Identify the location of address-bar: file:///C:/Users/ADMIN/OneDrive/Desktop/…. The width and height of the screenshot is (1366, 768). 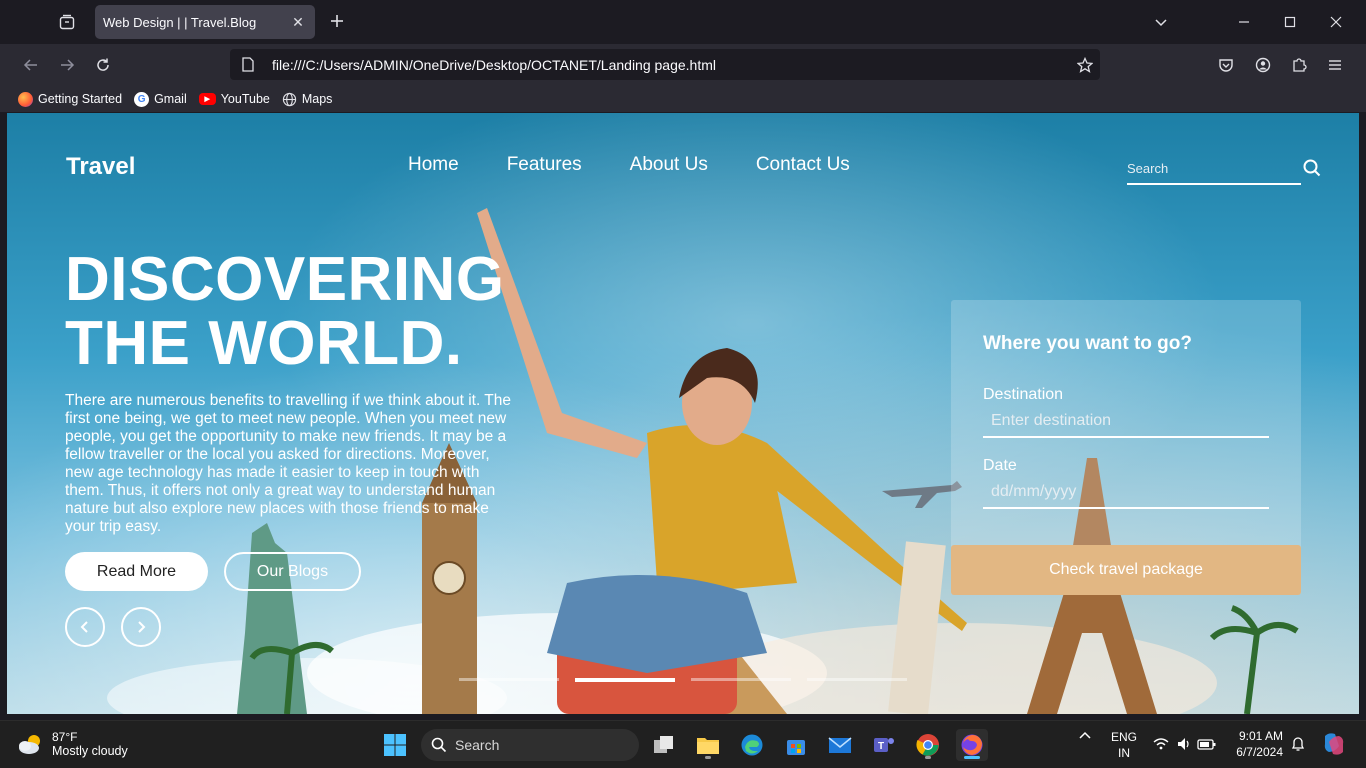
(665, 64).